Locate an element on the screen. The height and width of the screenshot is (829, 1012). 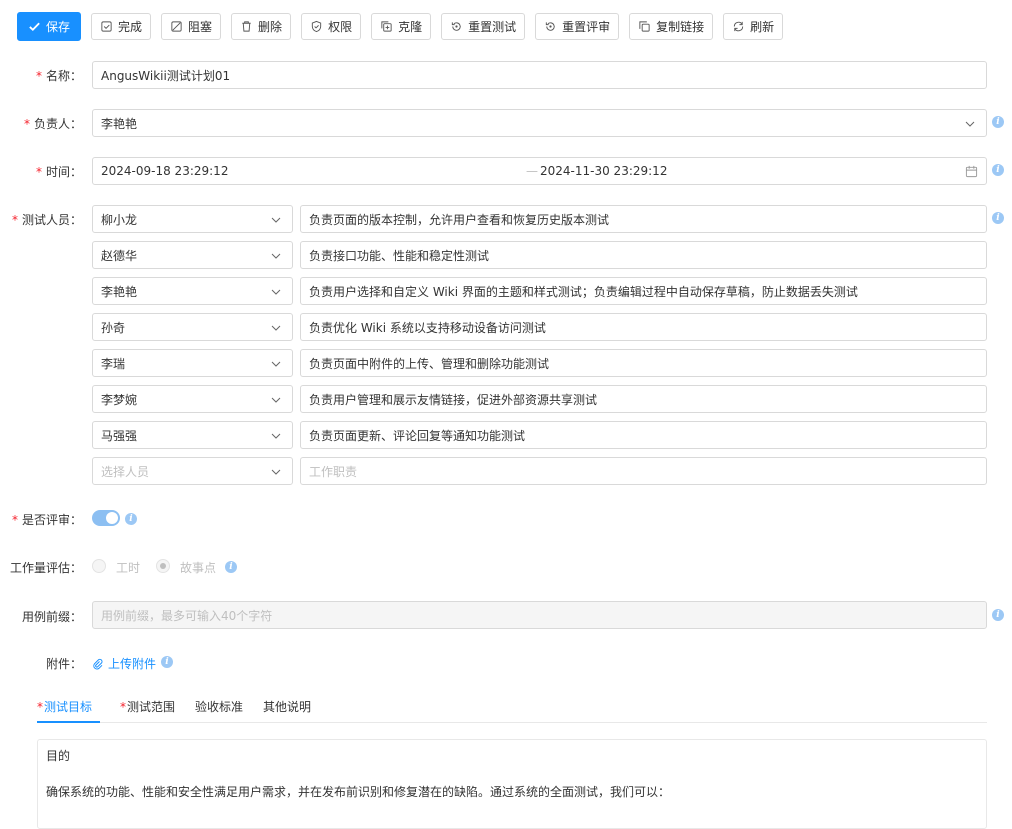
tab-ink-bar is located at coordinates (68, 722).